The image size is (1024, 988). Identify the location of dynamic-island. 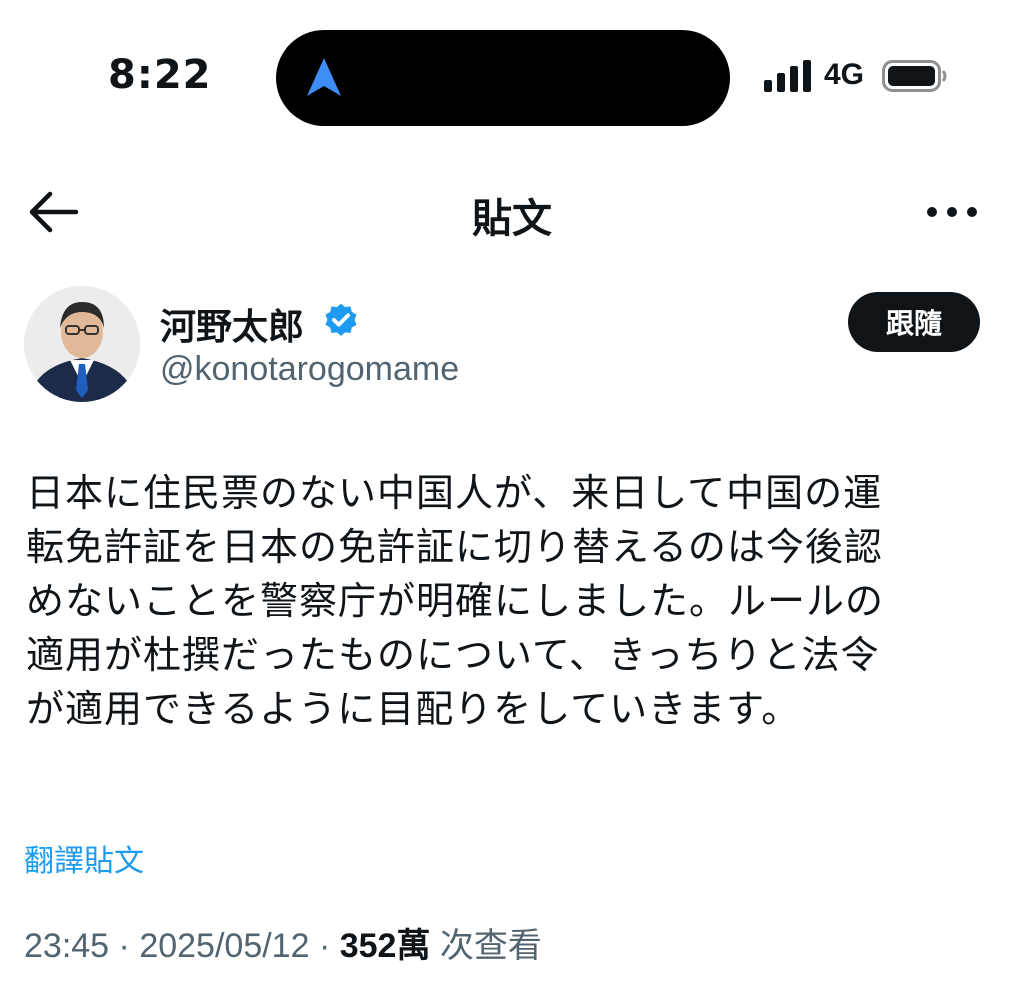
(503, 78).